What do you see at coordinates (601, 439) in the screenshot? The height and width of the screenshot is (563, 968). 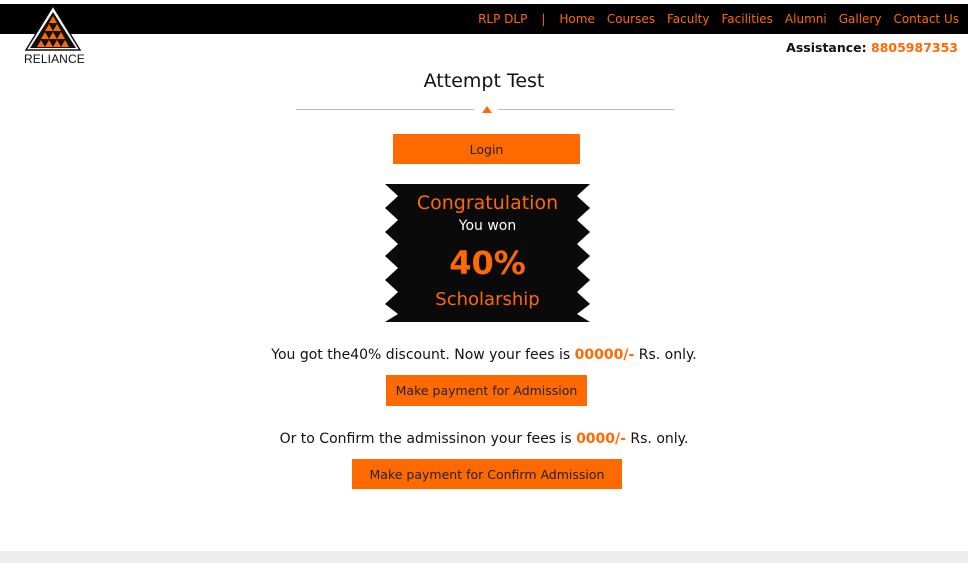 I see `confirm-fee-amount: 0000/-` at bounding box center [601, 439].